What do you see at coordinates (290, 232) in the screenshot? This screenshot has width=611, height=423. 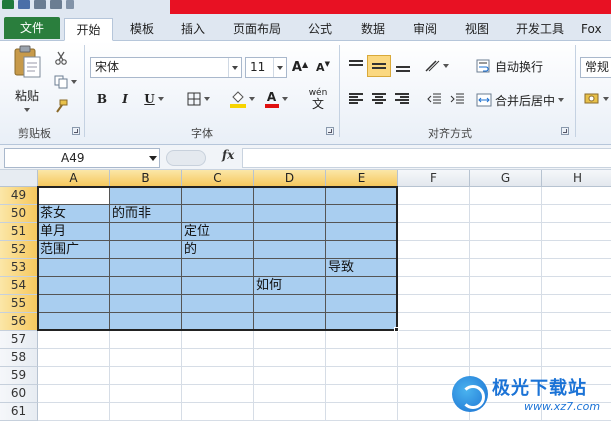 I see `cell-d51` at bounding box center [290, 232].